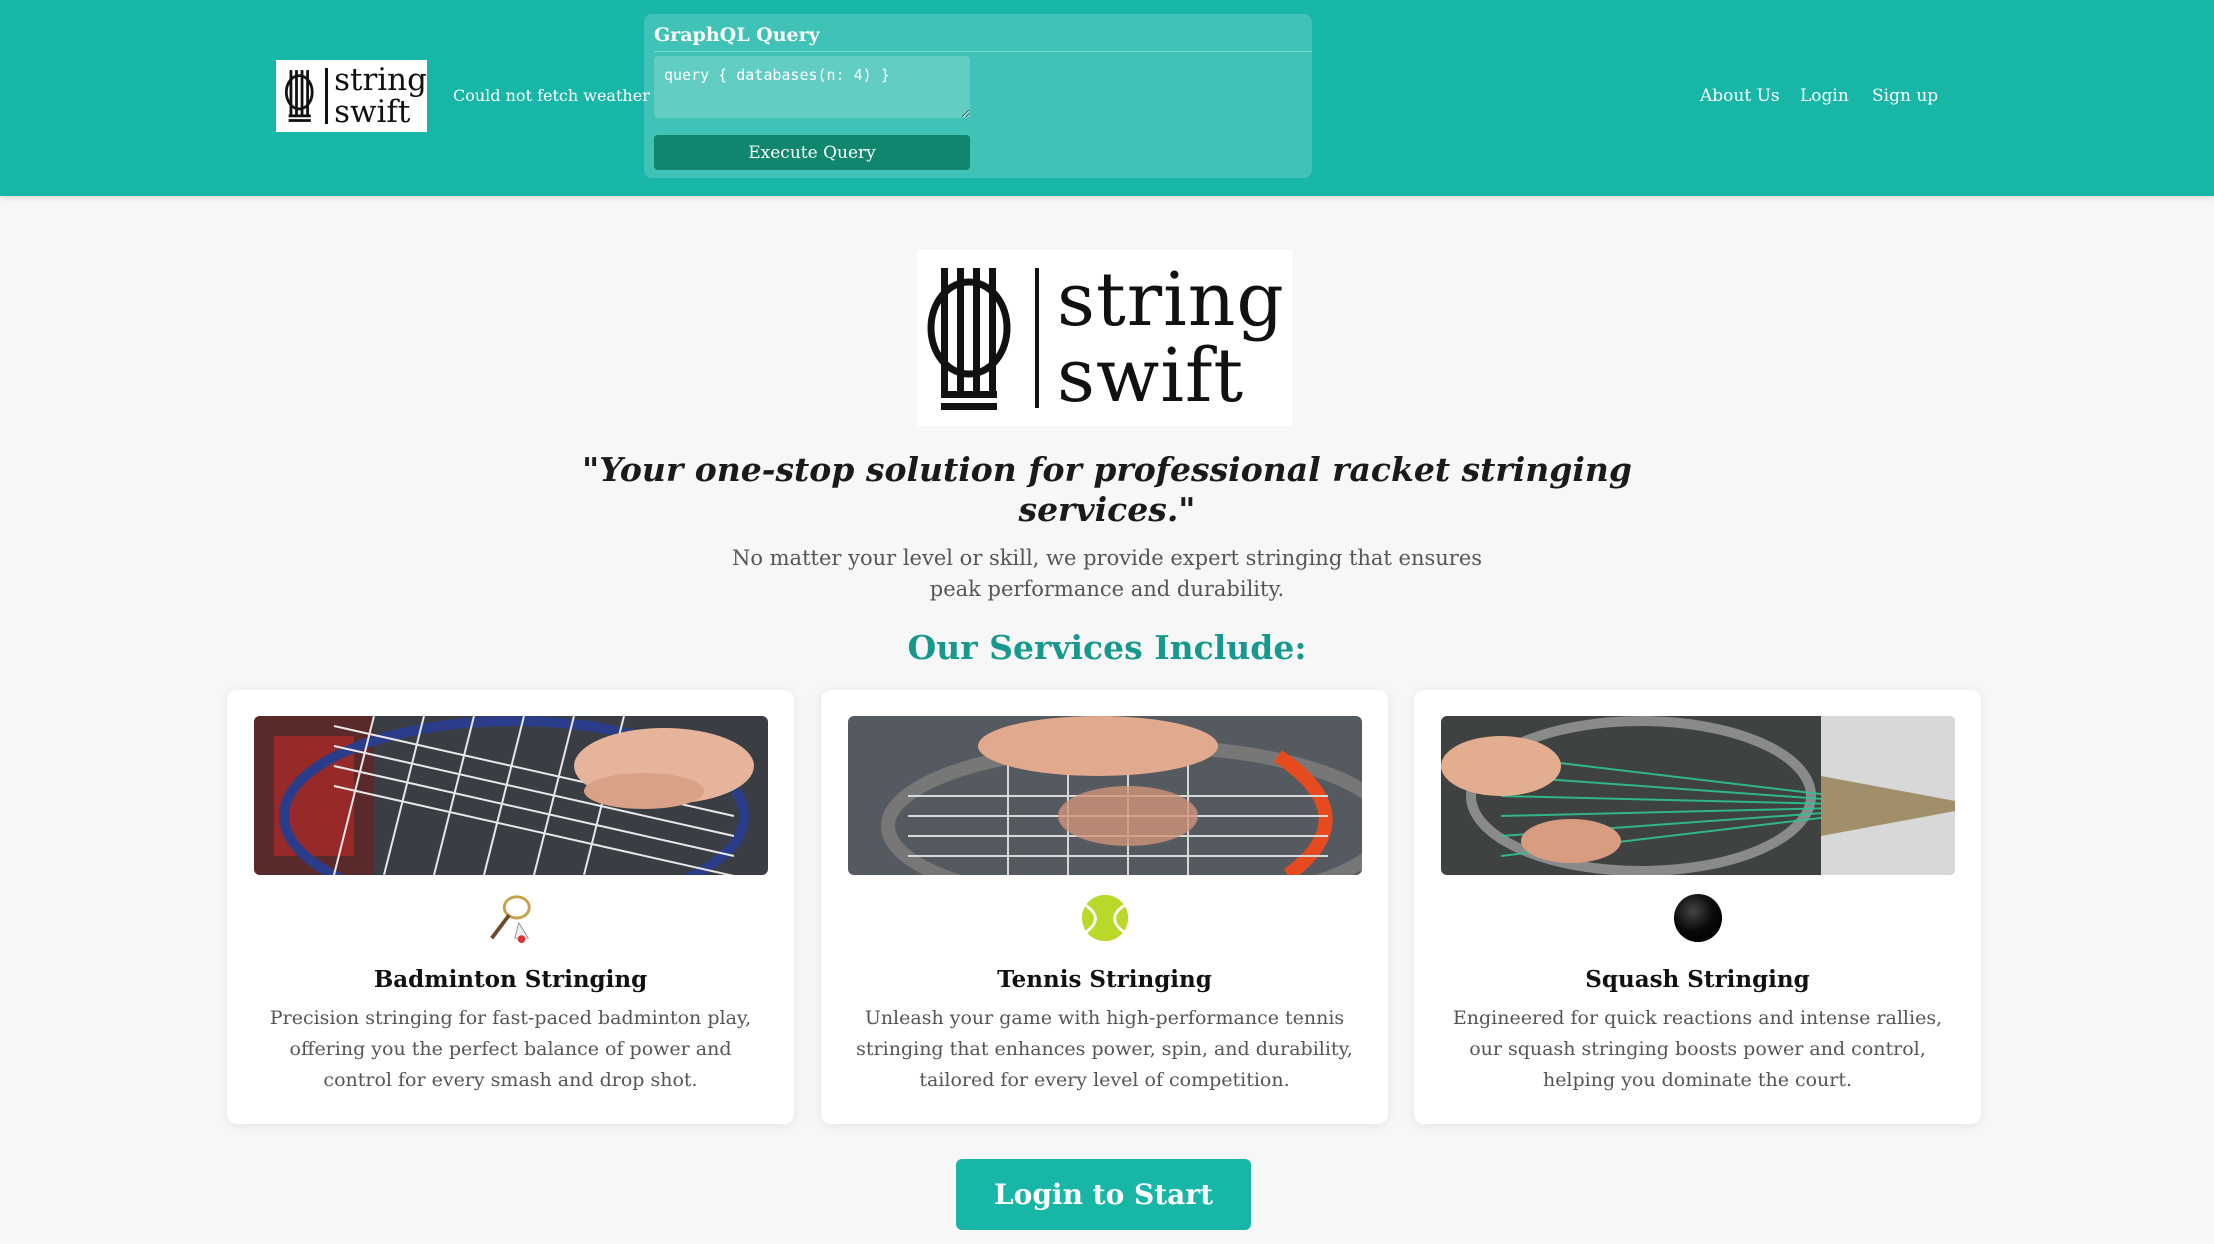 This screenshot has height=1244, width=2214. What do you see at coordinates (1104, 979) in the screenshot?
I see `service-title: Tennis Stringing` at bounding box center [1104, 979].